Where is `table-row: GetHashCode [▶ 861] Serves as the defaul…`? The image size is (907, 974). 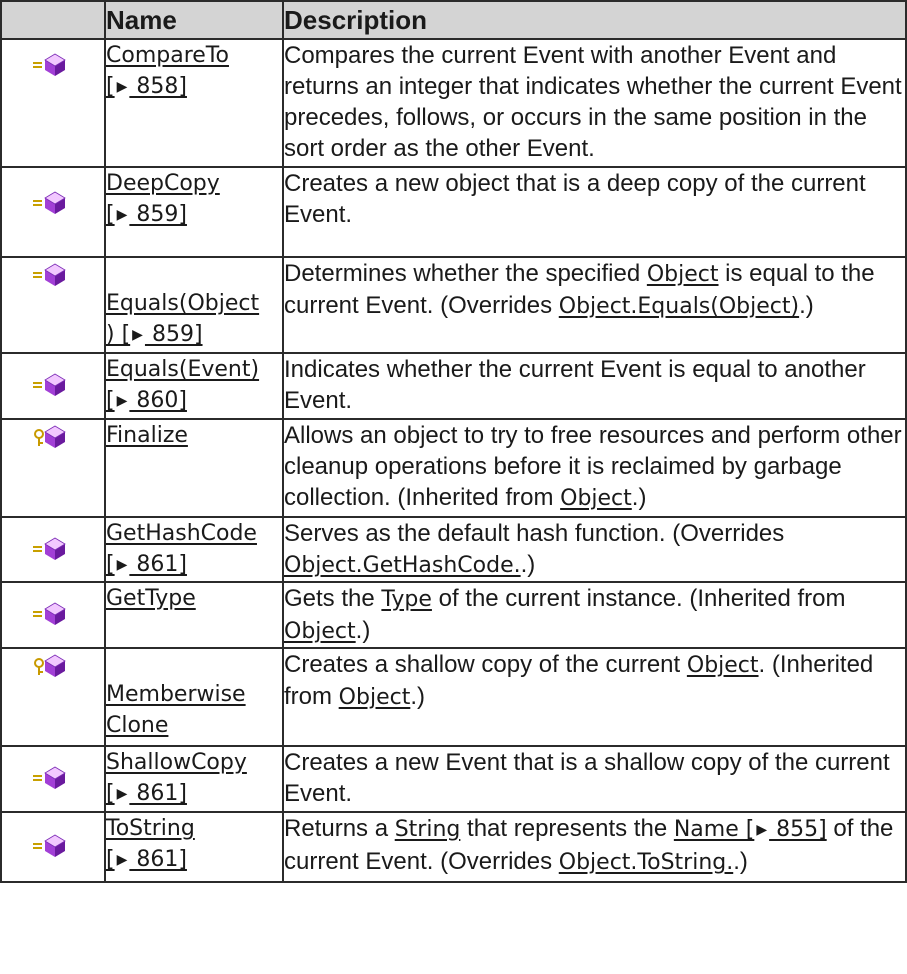 table-row: GetHashCode [▶ 861] Serves as the defaul… is located at coordinates (453, 549).